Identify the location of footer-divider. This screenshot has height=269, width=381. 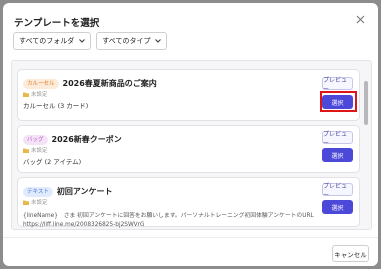
(190, 237).